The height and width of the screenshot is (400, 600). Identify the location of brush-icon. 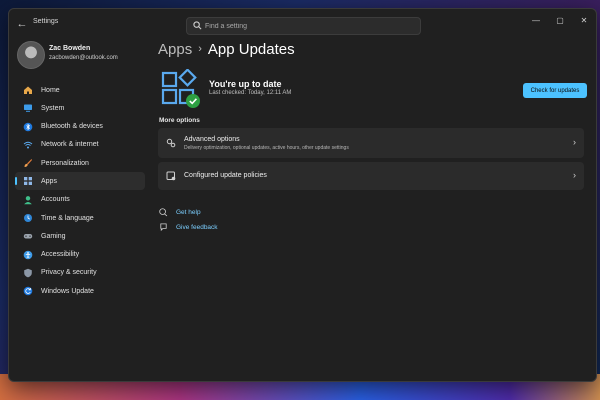
(28, 163).